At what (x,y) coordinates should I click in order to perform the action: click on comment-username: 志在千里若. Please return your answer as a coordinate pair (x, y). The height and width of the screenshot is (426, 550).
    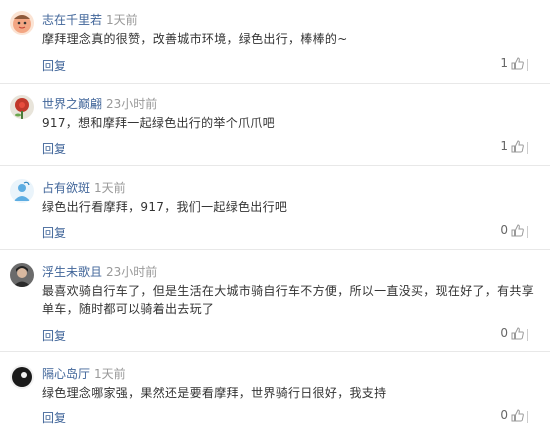
    Looking at the image, I should click on (72, 20).